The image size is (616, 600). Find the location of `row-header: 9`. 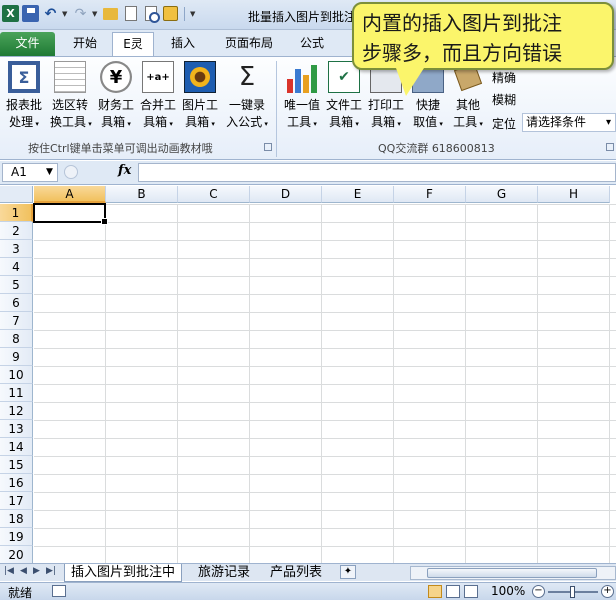

row-header: 9 is located at coordinates (16, 357).